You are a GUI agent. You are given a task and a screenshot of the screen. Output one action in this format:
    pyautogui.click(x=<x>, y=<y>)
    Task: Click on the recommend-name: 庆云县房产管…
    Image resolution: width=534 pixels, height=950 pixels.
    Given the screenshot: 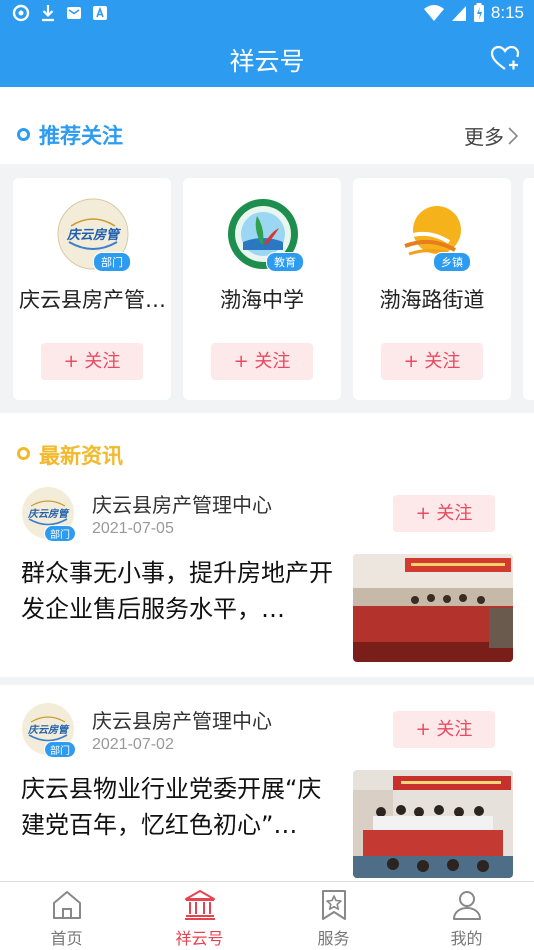 What is the action you would take?
    pyautogui.click(x=92, y=300)
    